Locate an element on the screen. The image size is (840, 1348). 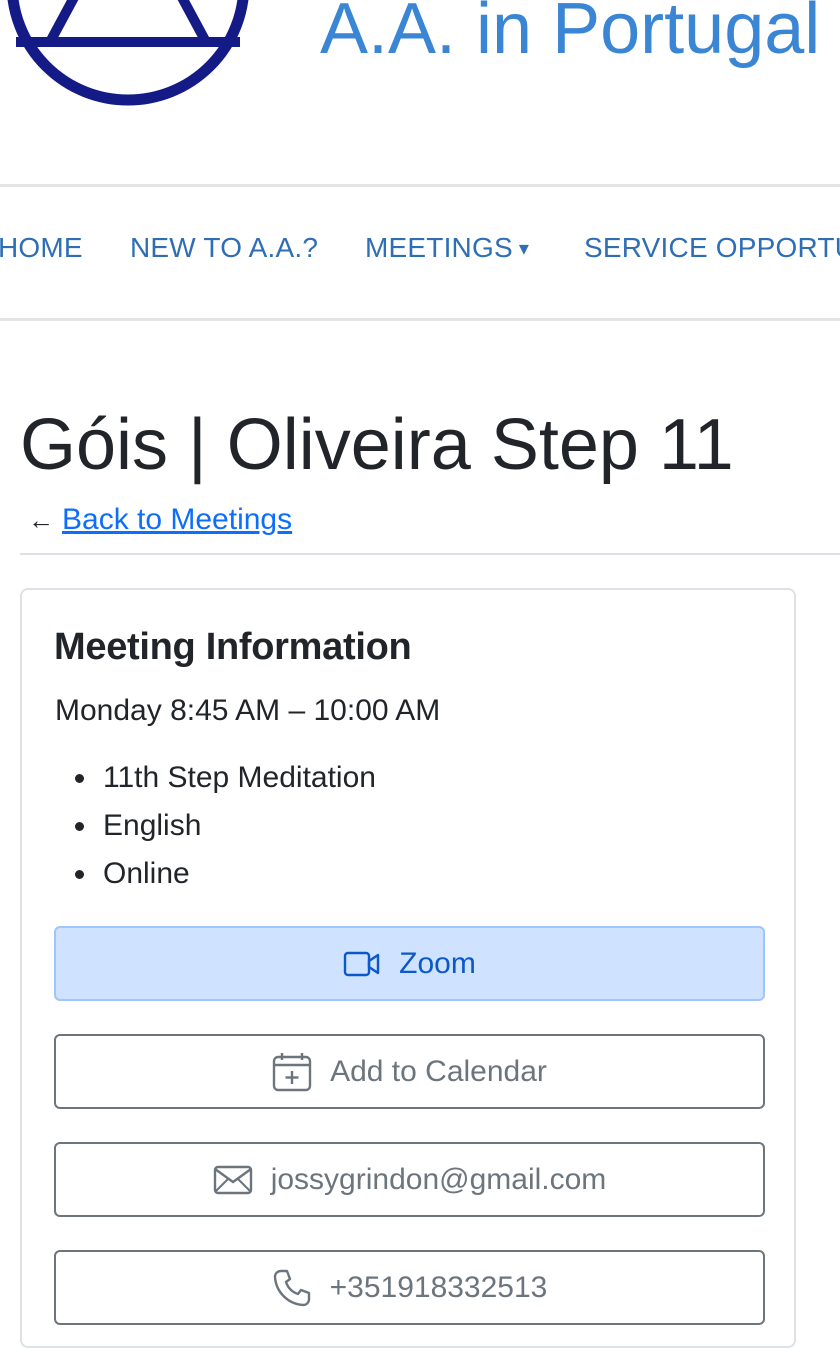
video-icon is located at coordinates (362, 964).